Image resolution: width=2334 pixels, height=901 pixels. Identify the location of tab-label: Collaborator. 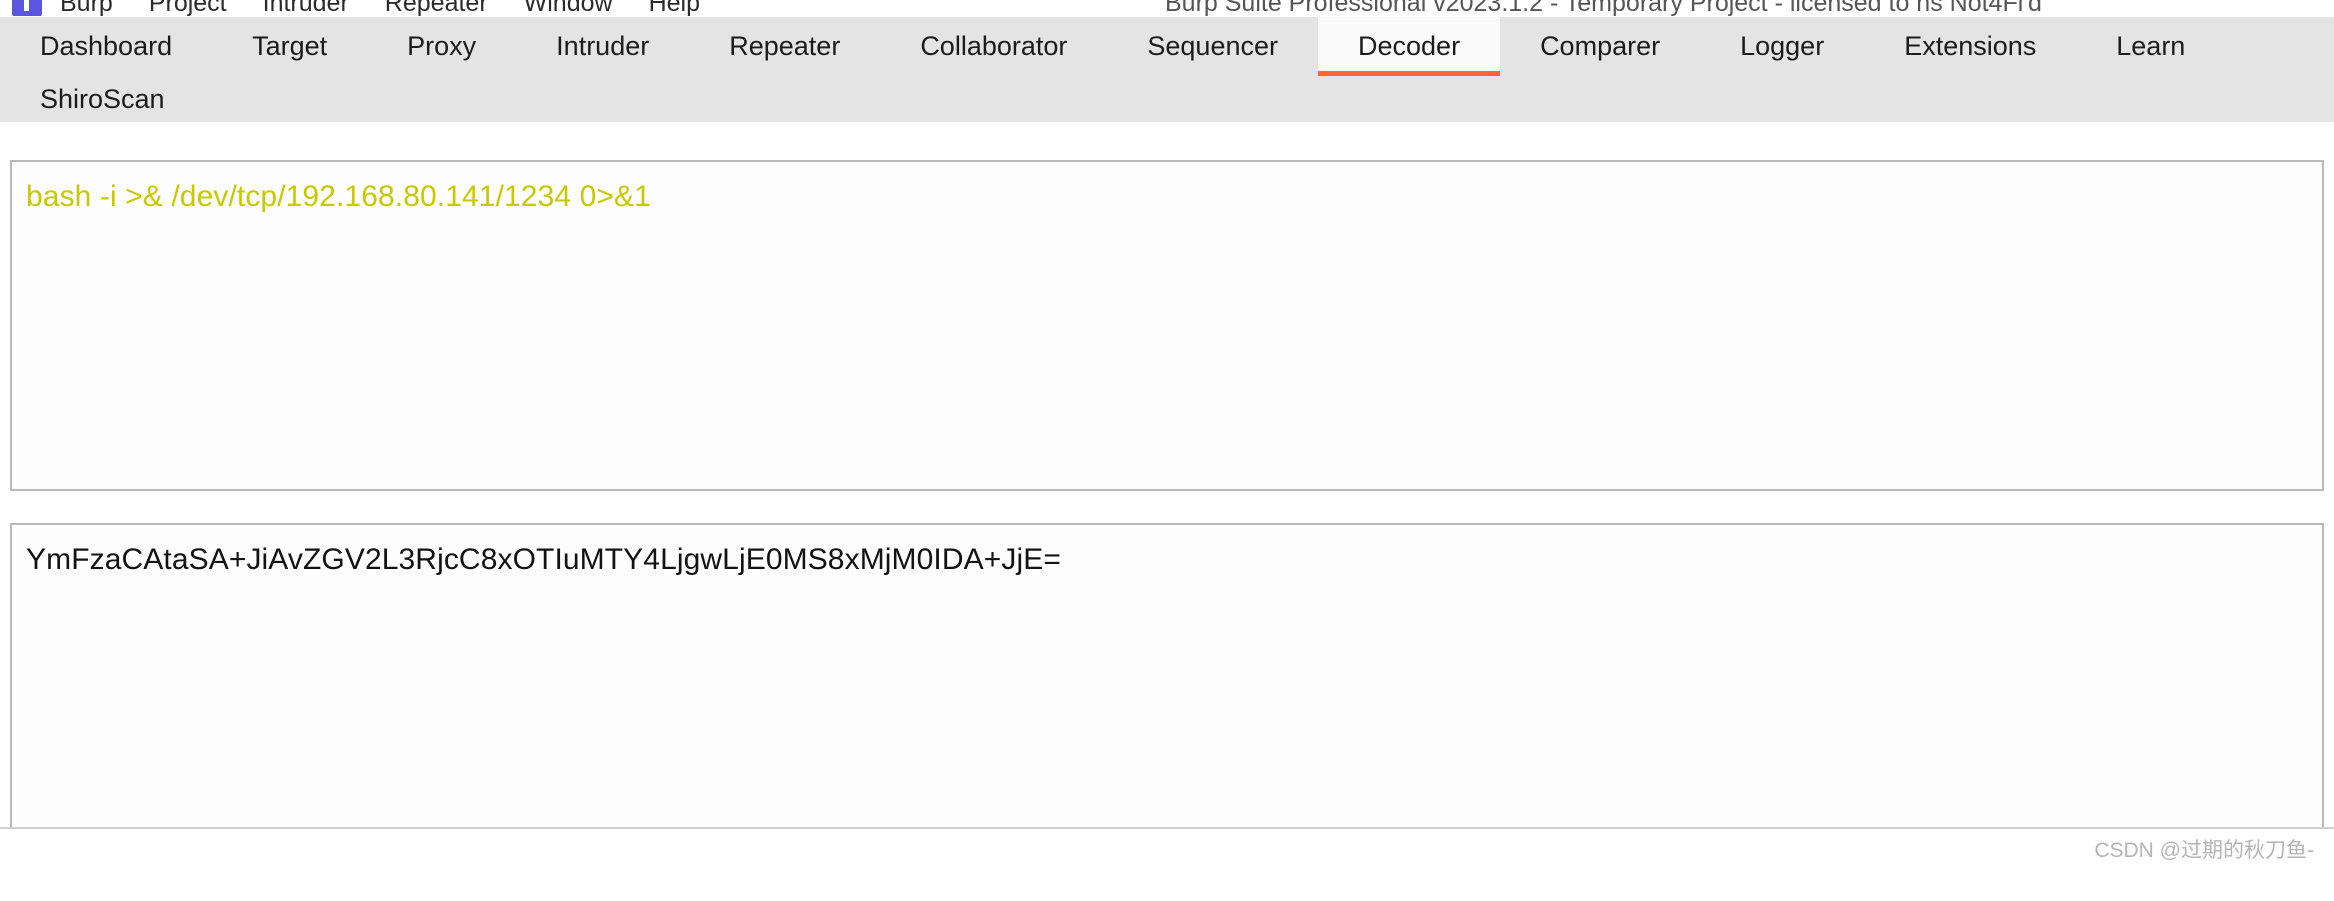
(994, 46).